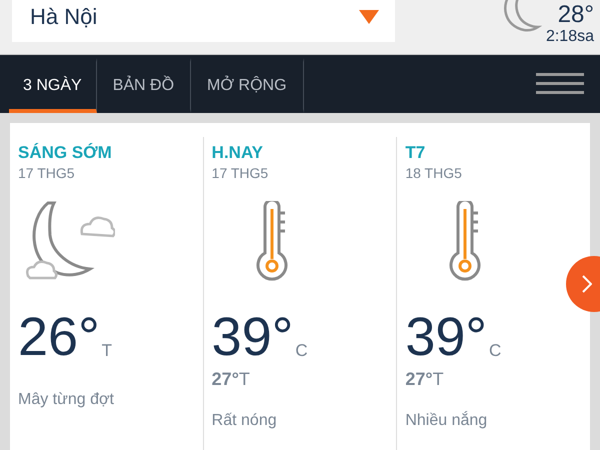 The height and width of the screenshot is (450, 600). What do you see at coordinates (415, 153) in the screenshot?
I see `day-title: T7` at bounding box center [415, 153].